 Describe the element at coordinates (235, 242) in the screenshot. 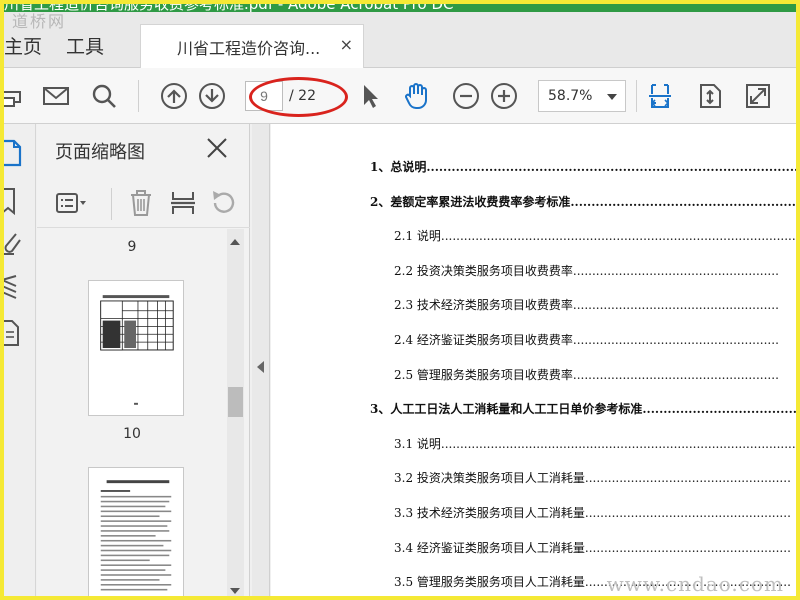

I see `scroll-up-icon` at that location.